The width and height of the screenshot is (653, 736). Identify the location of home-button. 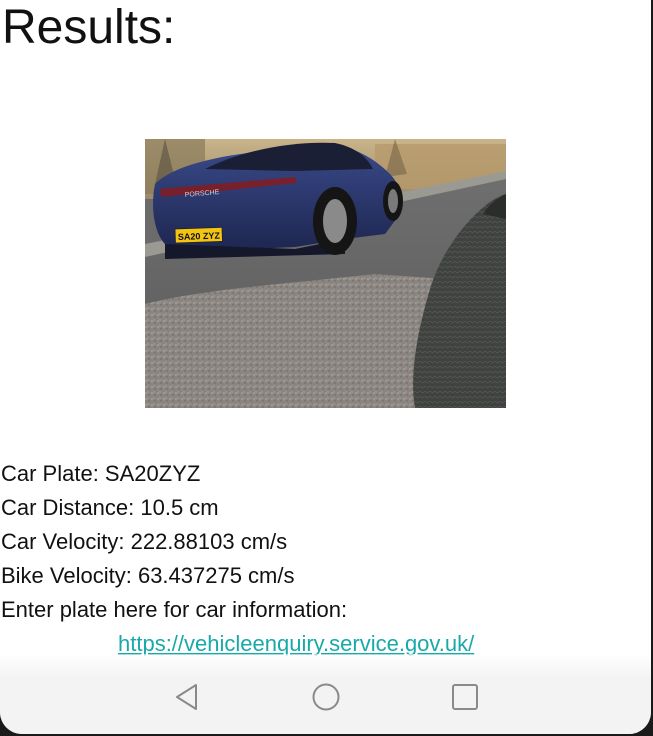
(326, 697).